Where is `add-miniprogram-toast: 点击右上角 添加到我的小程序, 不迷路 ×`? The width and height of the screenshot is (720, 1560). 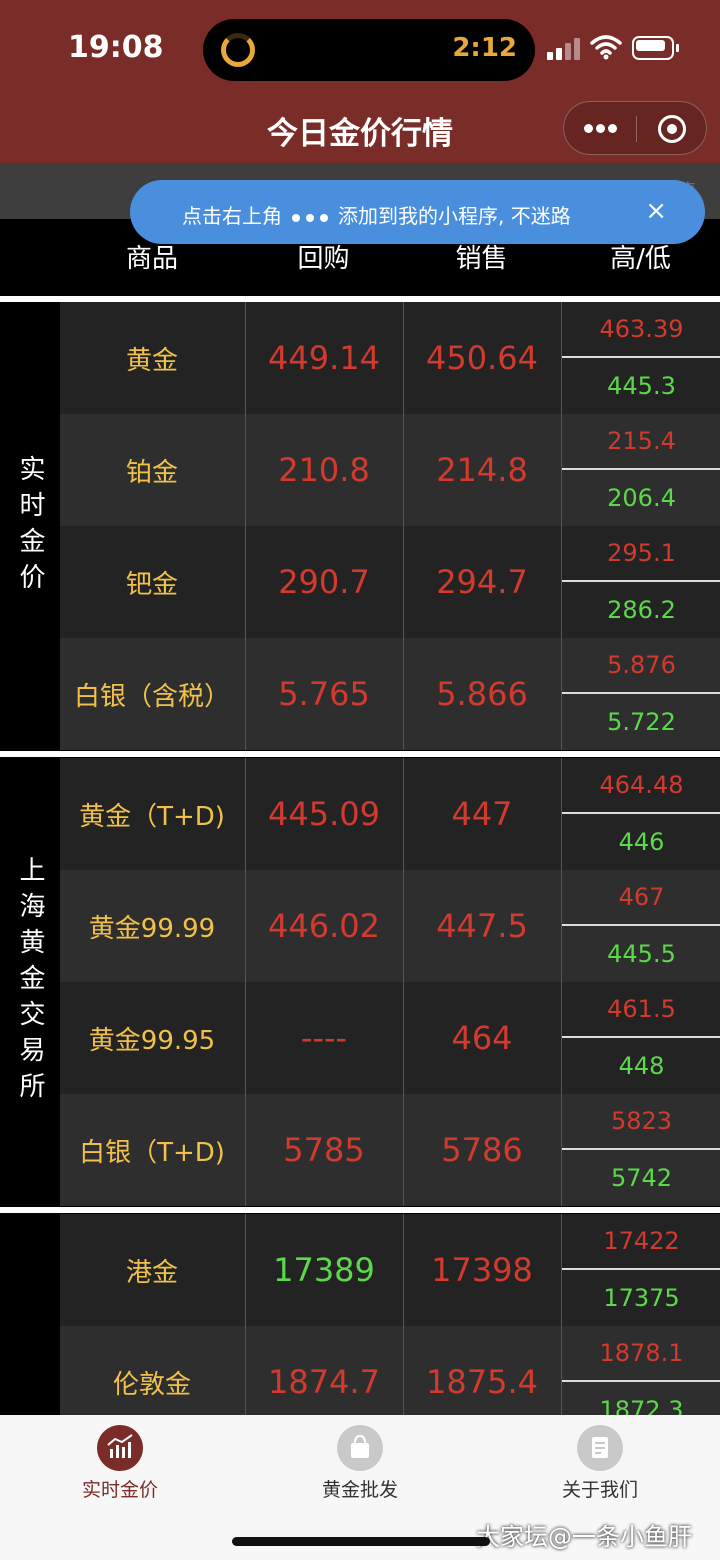 add-miniprogram-toast: 点击右上角 添加到我的小程序, 不迷路 × is located at coordinates (417, 212).